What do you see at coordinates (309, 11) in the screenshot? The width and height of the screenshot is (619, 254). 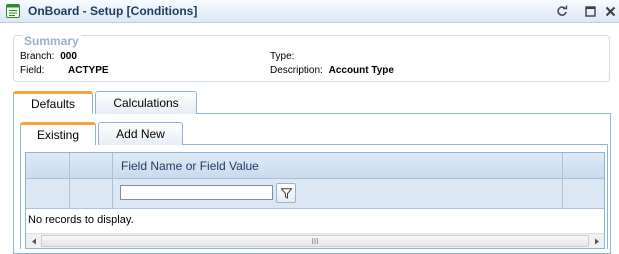 I see `window-title-bar: OnBoard - Setup [Conditions]` at bounding box center [309, 11].